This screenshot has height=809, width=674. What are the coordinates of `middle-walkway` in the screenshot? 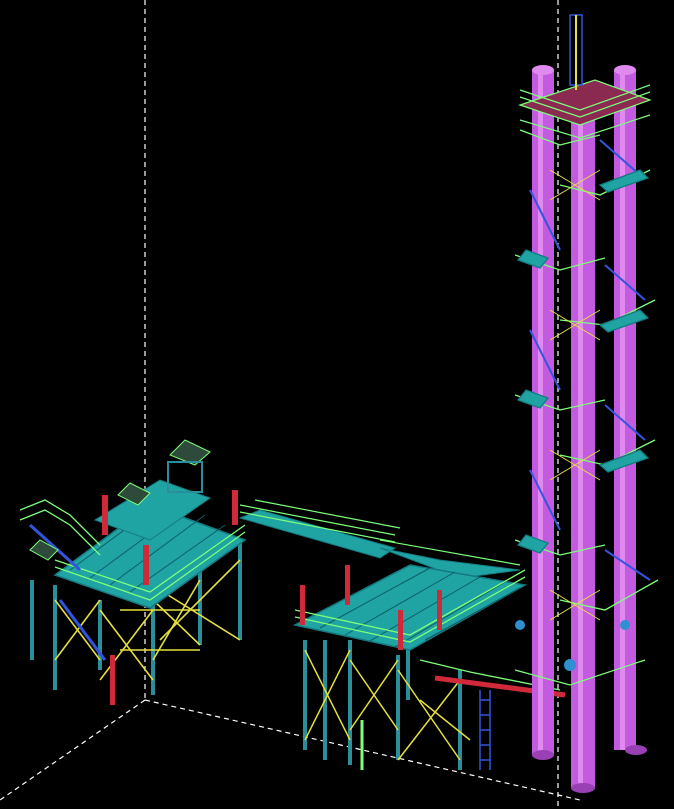 It's located at (379, 539).